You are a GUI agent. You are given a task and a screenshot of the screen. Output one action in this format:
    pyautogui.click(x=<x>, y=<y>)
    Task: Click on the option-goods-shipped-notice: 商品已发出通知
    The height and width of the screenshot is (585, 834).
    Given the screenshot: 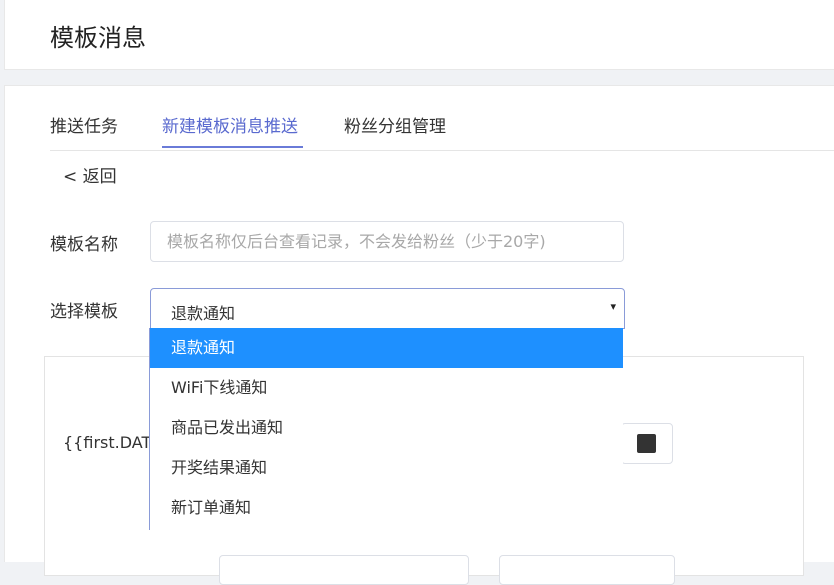 What is the action you would take?
    pyautogui.click(x=386, y=428)
    